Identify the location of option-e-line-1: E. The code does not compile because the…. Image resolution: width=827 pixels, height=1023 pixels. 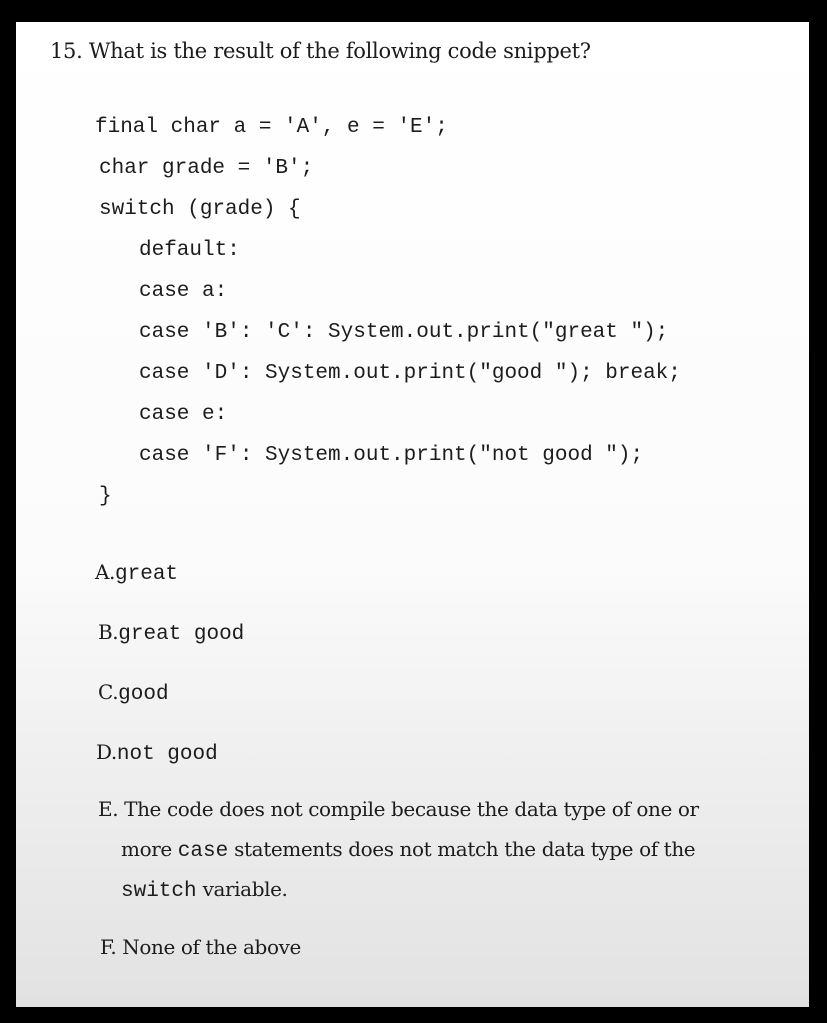
(398, 809).